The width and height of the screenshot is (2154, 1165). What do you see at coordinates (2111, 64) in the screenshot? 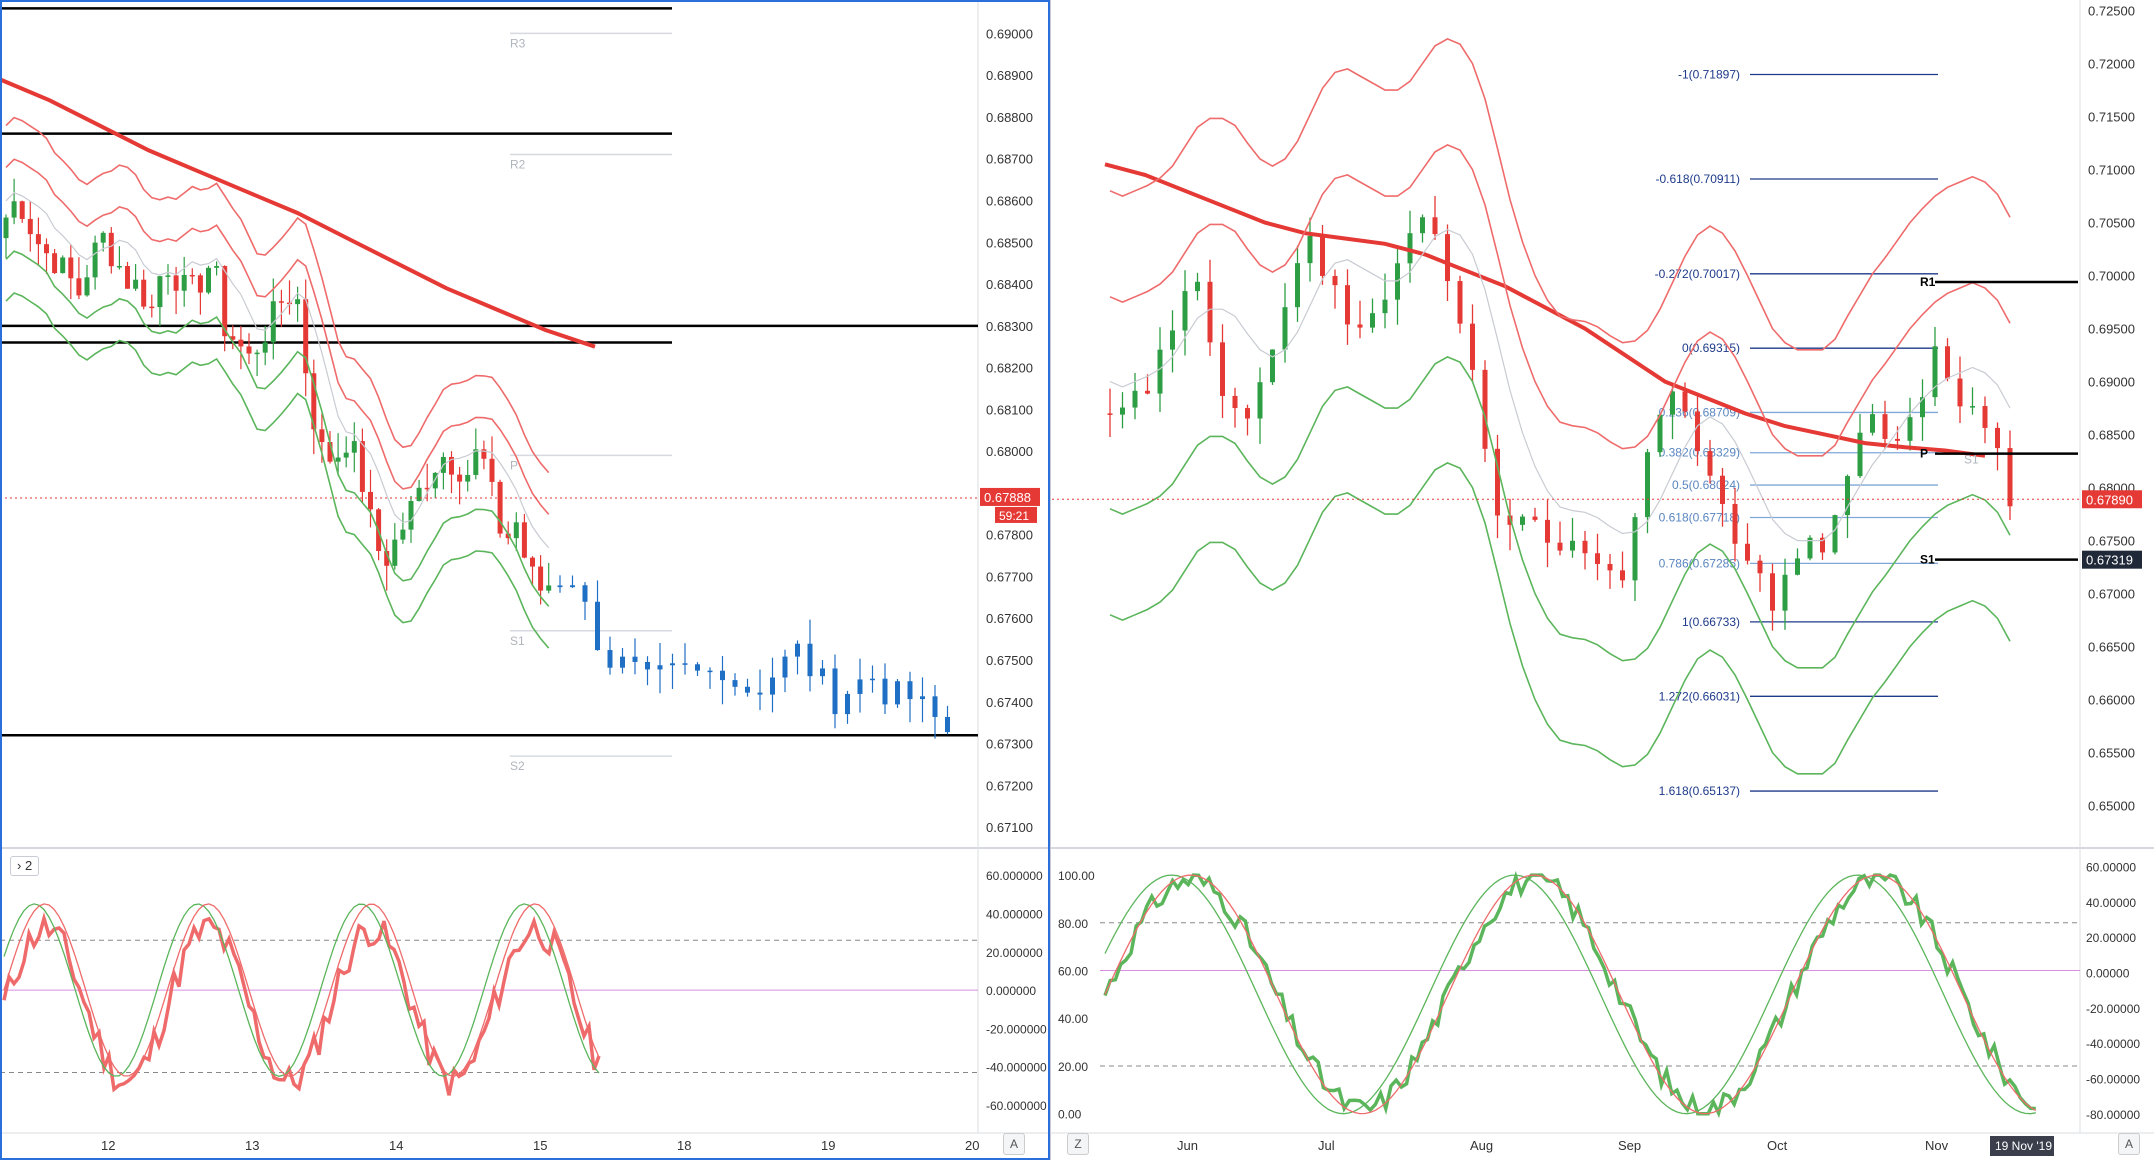
I see `right-price-tick: 0.72000` at bounding box center [2111, 64].